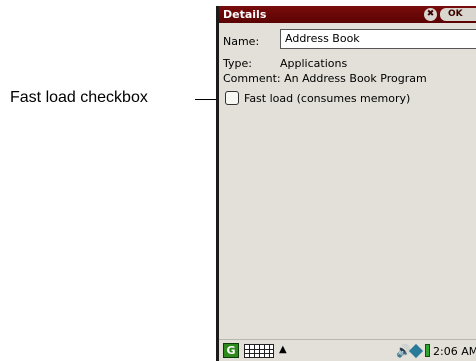  I want to click on close-icon: ✖, so click(430, 14).